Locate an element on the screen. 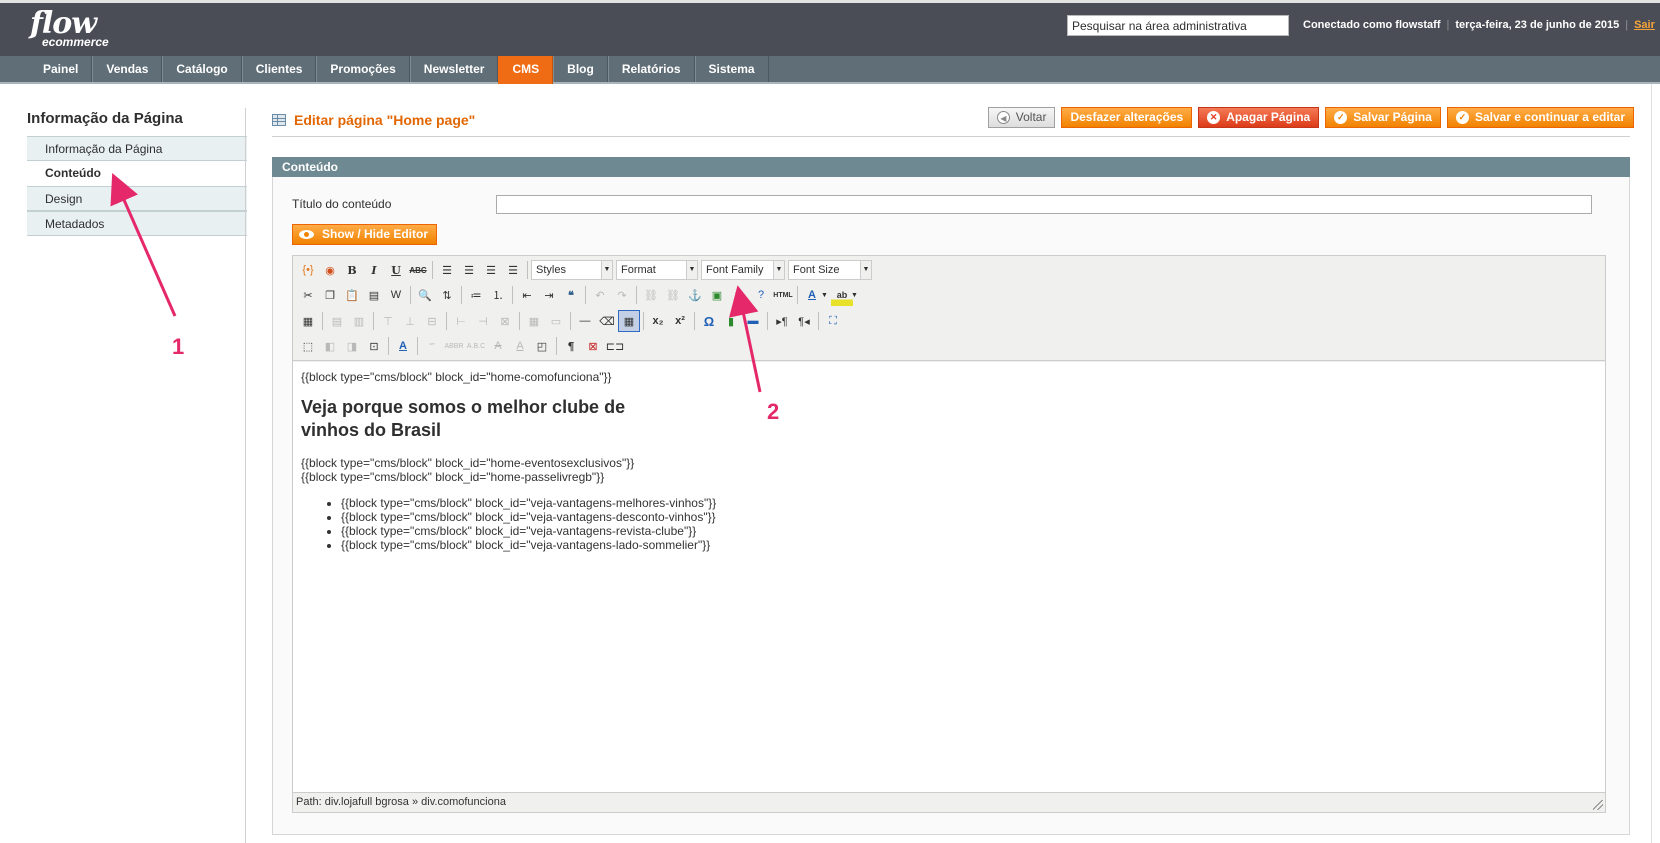 Image resolution: width=1660 pixels, height=843 pixels. replace-icon: ⇅ is located at coordinates (447, 295).